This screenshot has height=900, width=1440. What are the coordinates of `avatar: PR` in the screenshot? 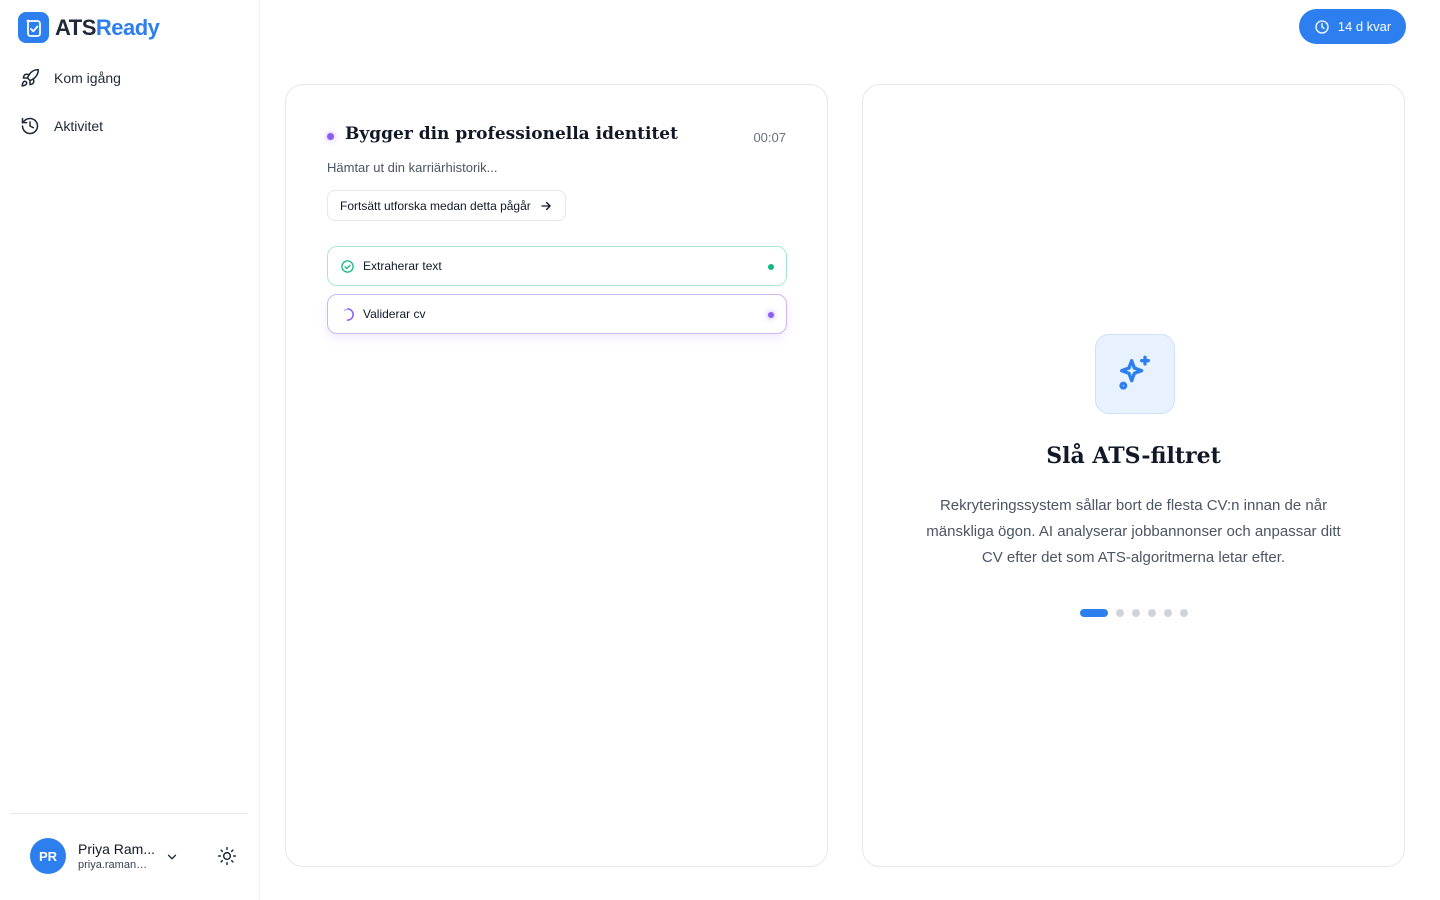 It's located at (48, 856).